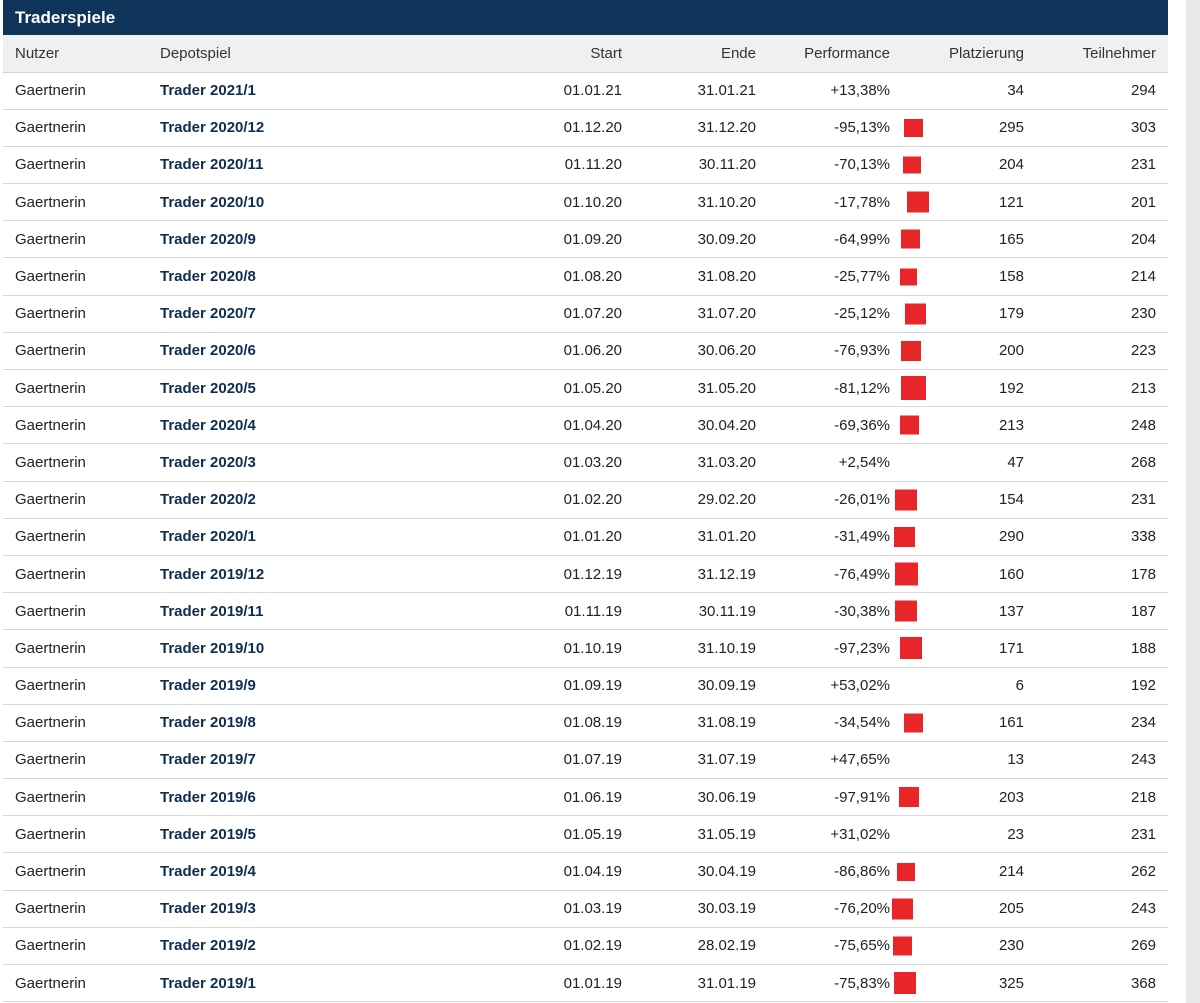  I want to click on cell-performance: -76,20%, so click(834, 909).